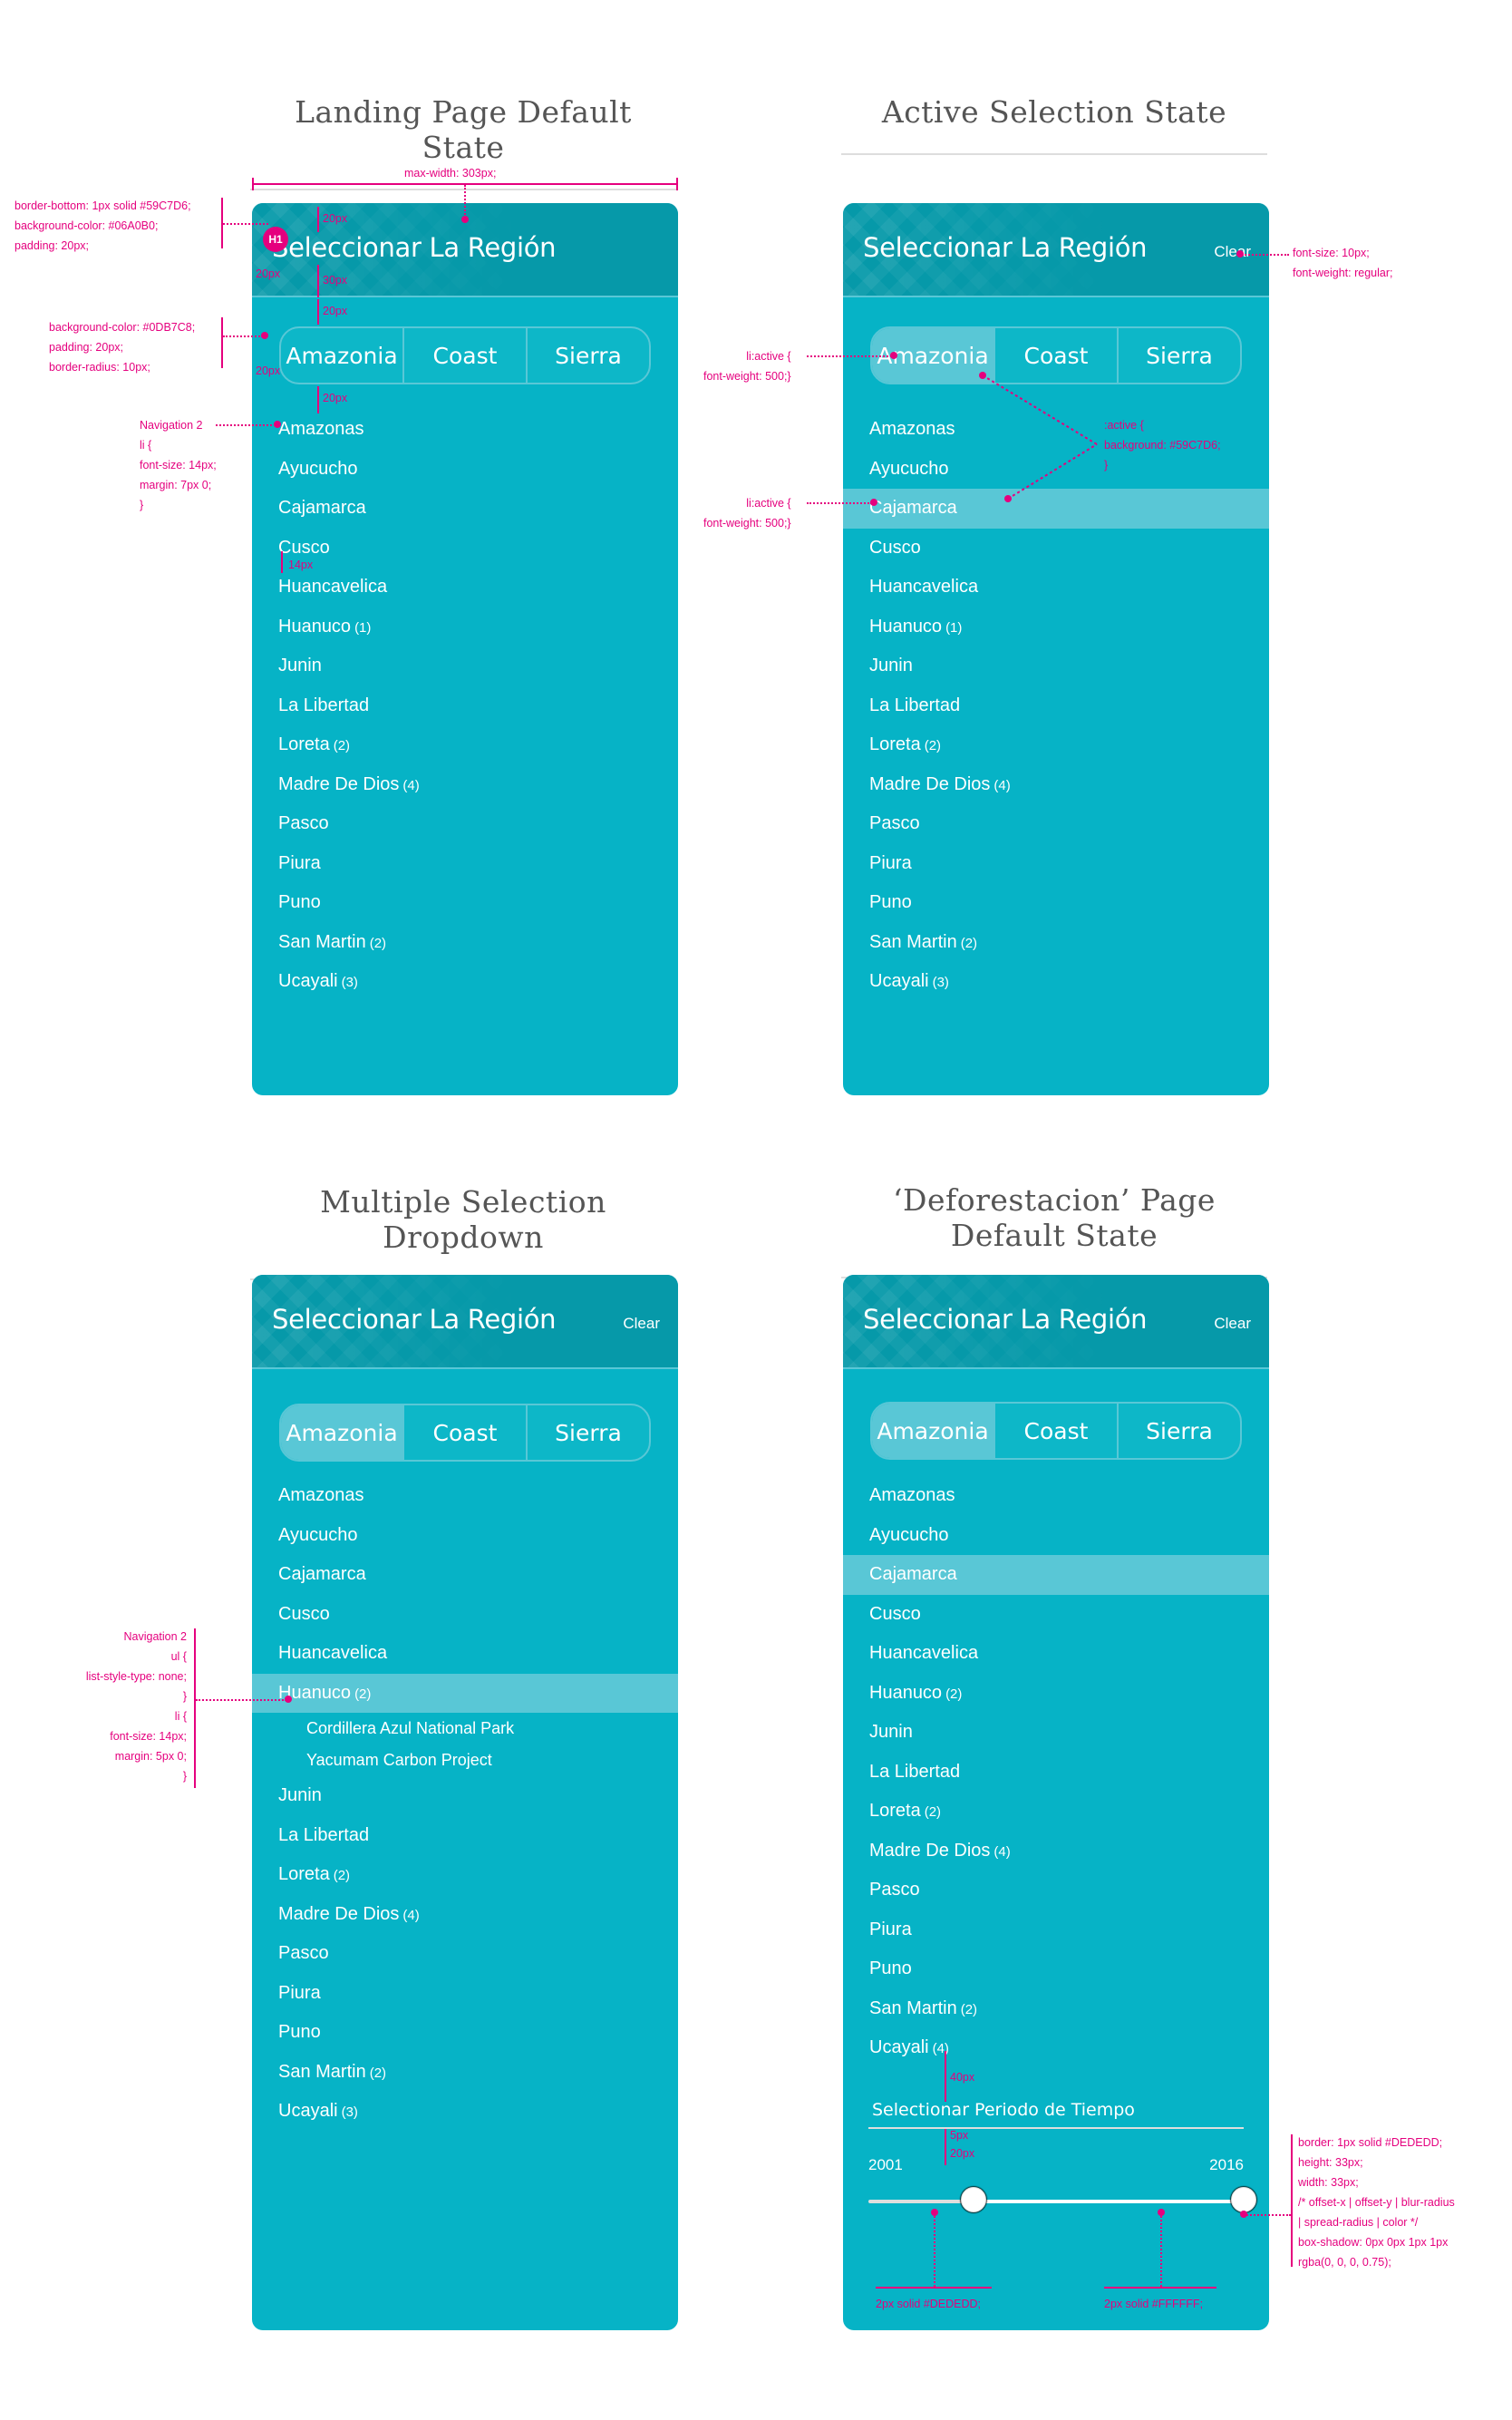  I want to click on region-name: La Libertad, so click(324, 1834).